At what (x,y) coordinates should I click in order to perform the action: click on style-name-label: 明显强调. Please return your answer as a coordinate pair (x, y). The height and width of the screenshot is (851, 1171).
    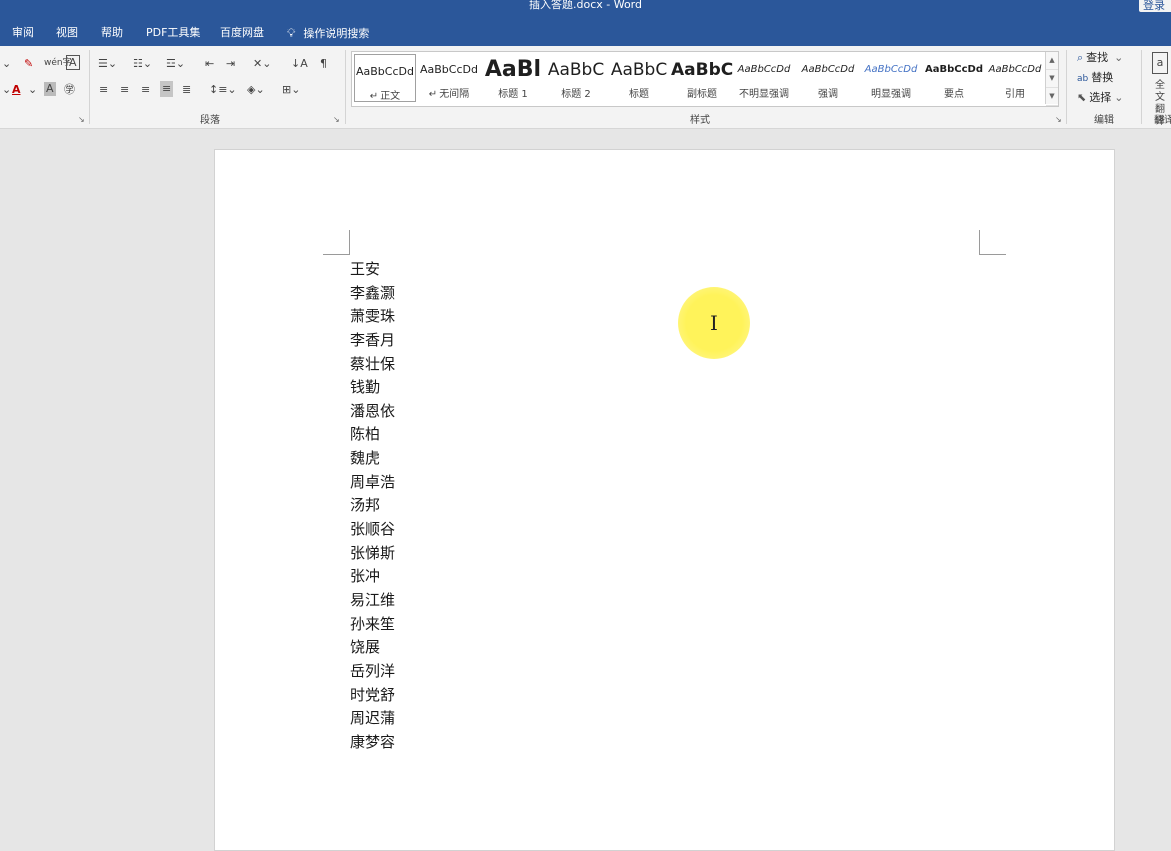
    Looking at the image, I should click on (891, 94).